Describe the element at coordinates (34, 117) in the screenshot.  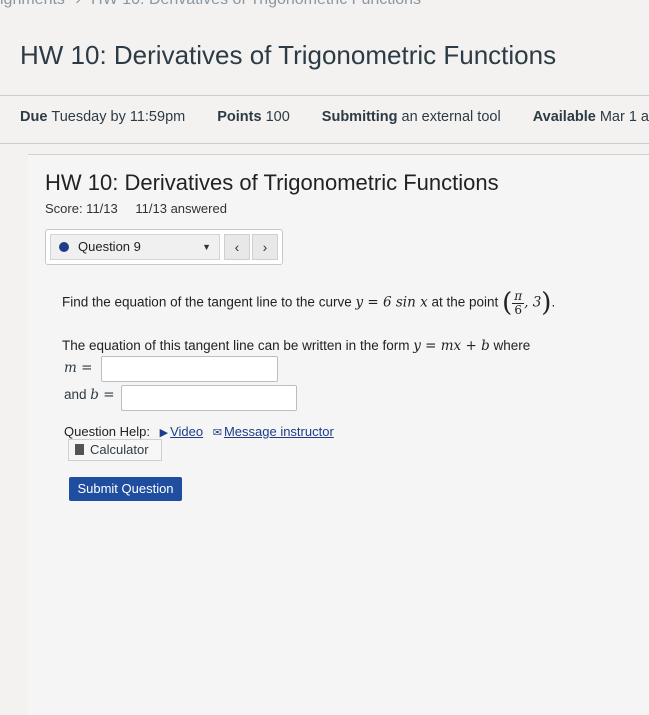
I see `due-label: Due` at that location.